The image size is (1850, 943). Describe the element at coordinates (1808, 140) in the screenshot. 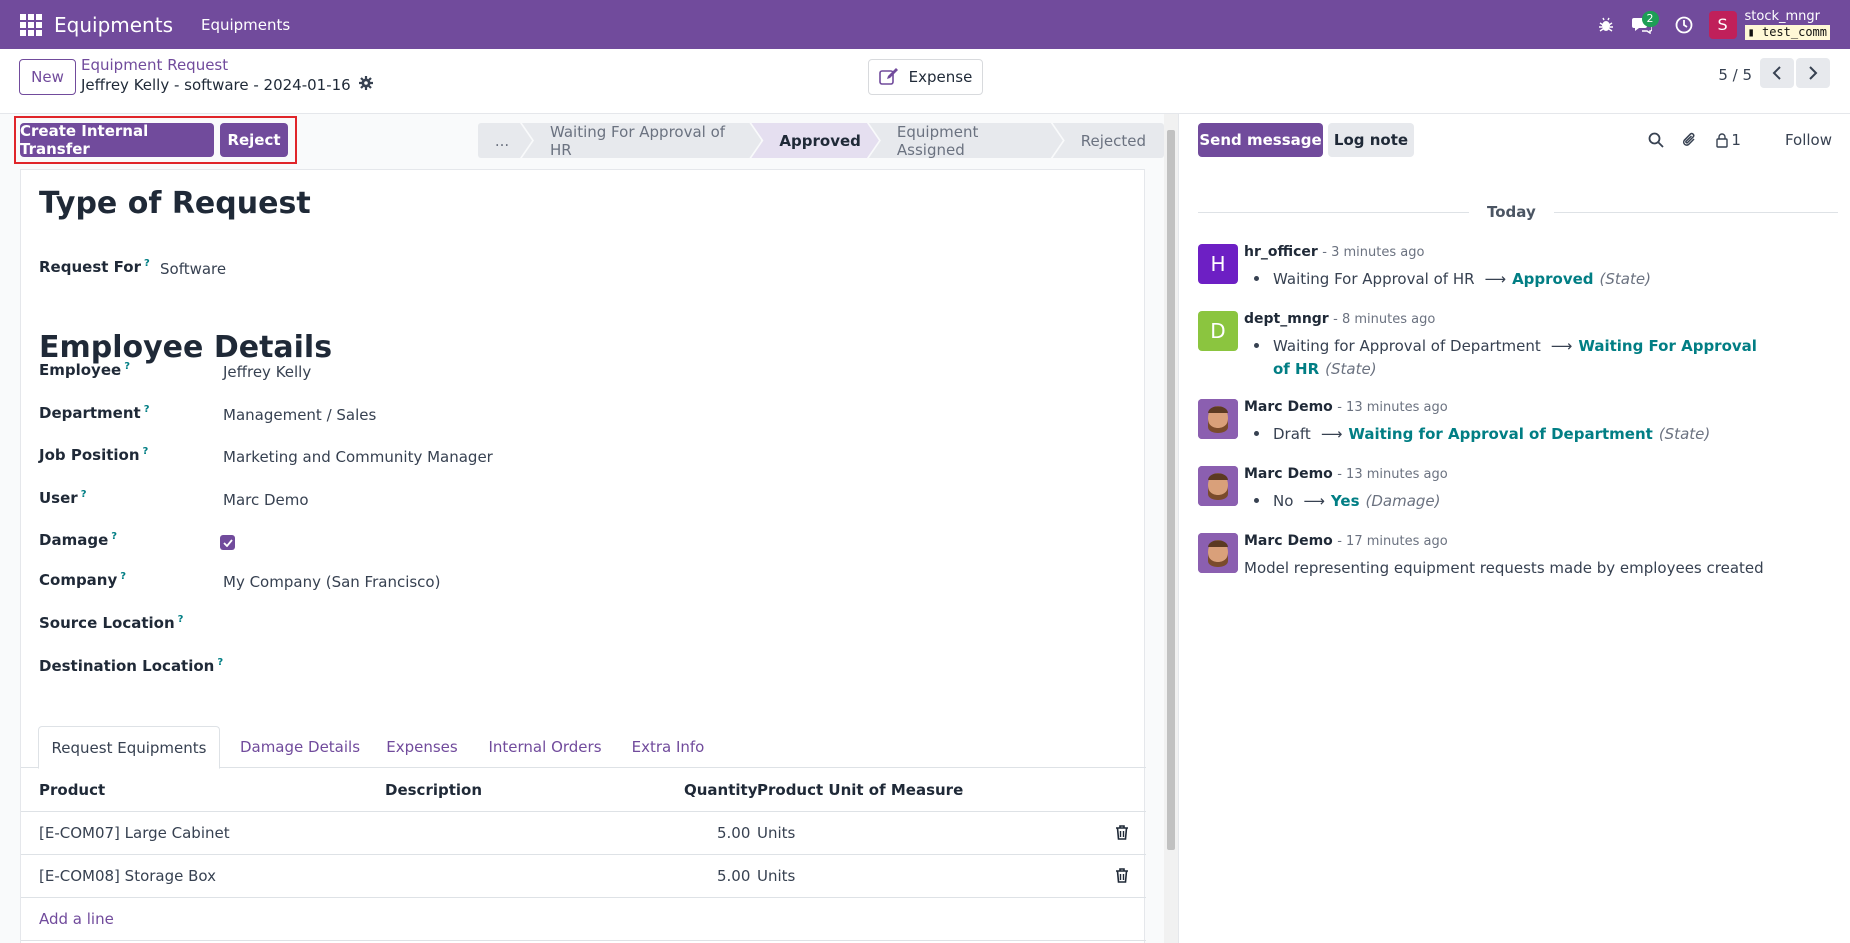

I see `follow-button: Follow` at that location.